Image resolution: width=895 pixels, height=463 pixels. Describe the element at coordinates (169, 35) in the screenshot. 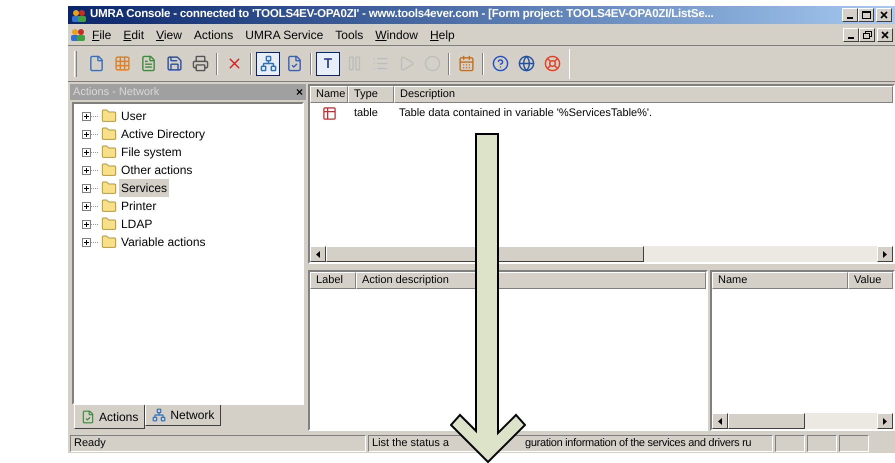

I see `menu-item: View` at that location.